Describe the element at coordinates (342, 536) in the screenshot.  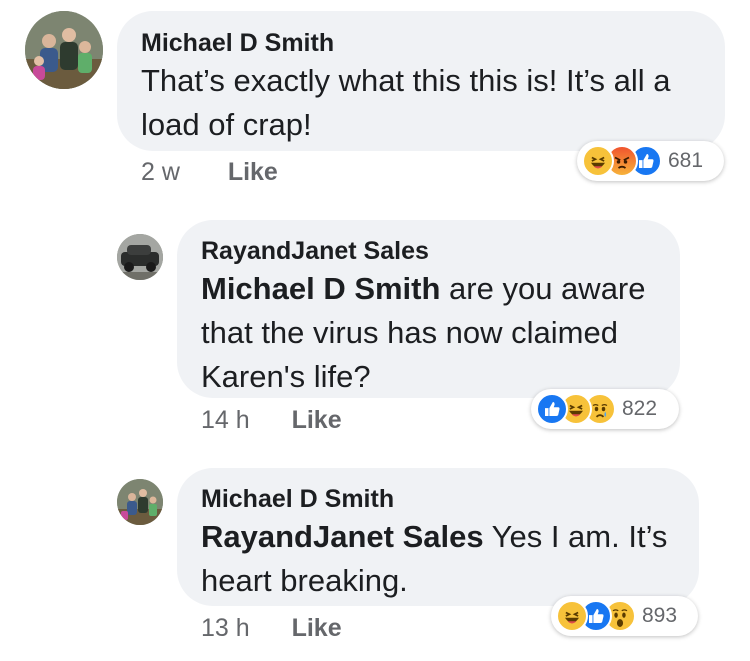
I see `mention-link: RayandJanet Sales` at that location.